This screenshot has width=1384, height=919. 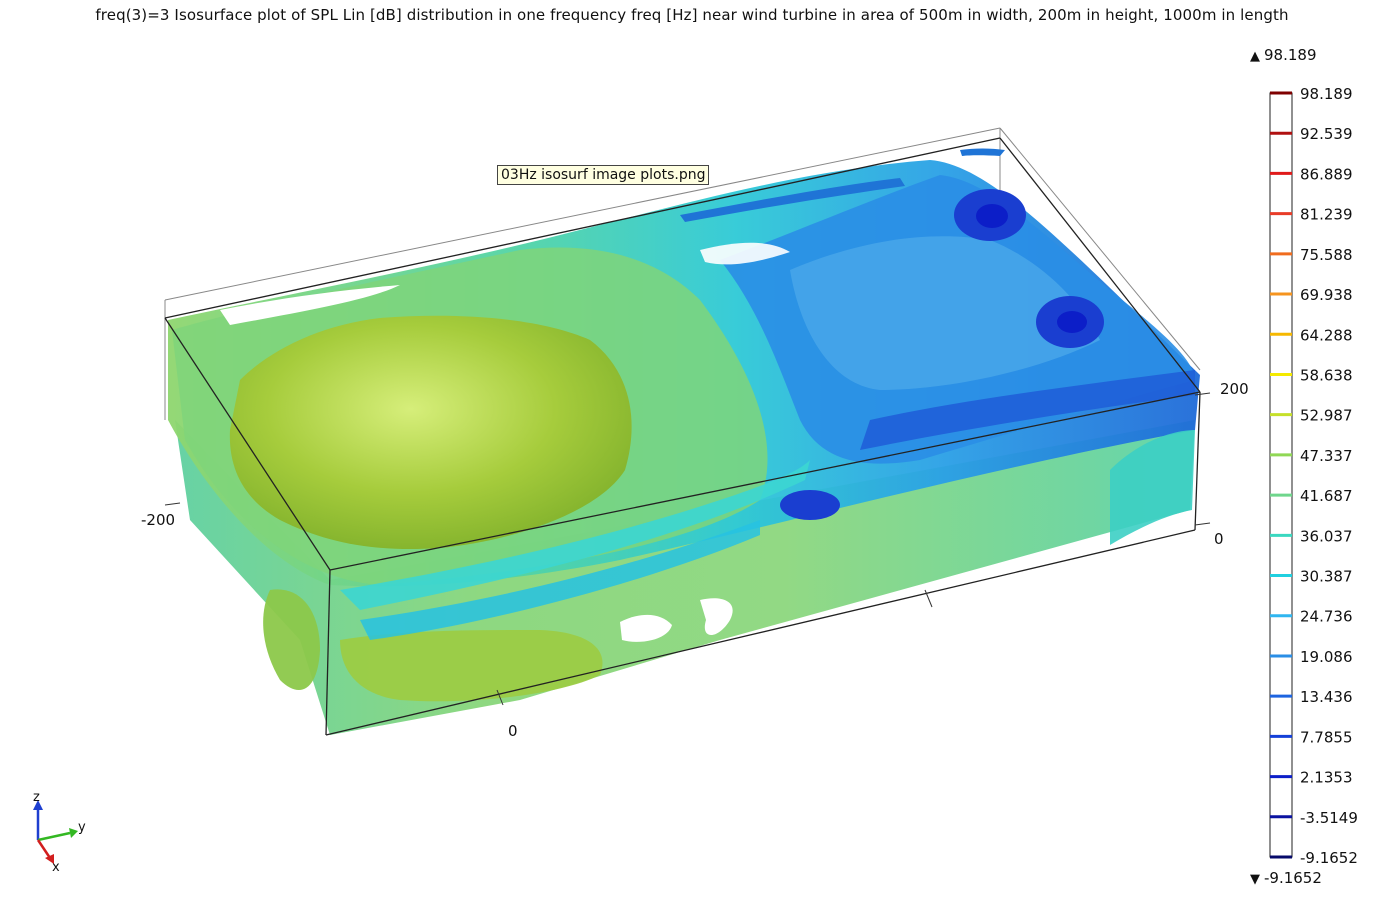 I want to click on axis-triad, so click(x=55, y=832).